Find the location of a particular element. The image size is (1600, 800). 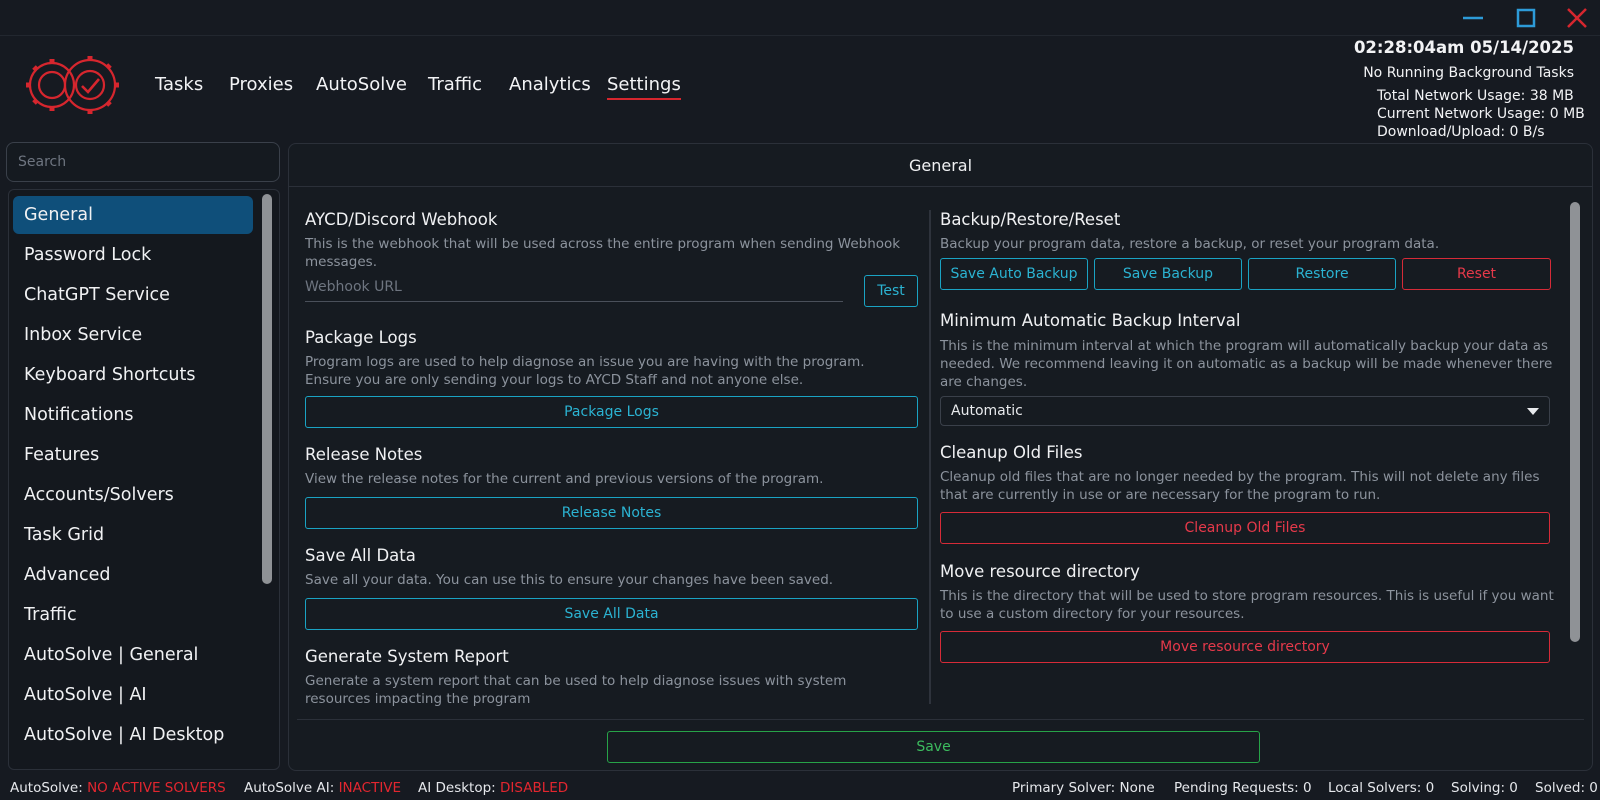

sidebar-scrollbar is located at coordinates (267, 389).